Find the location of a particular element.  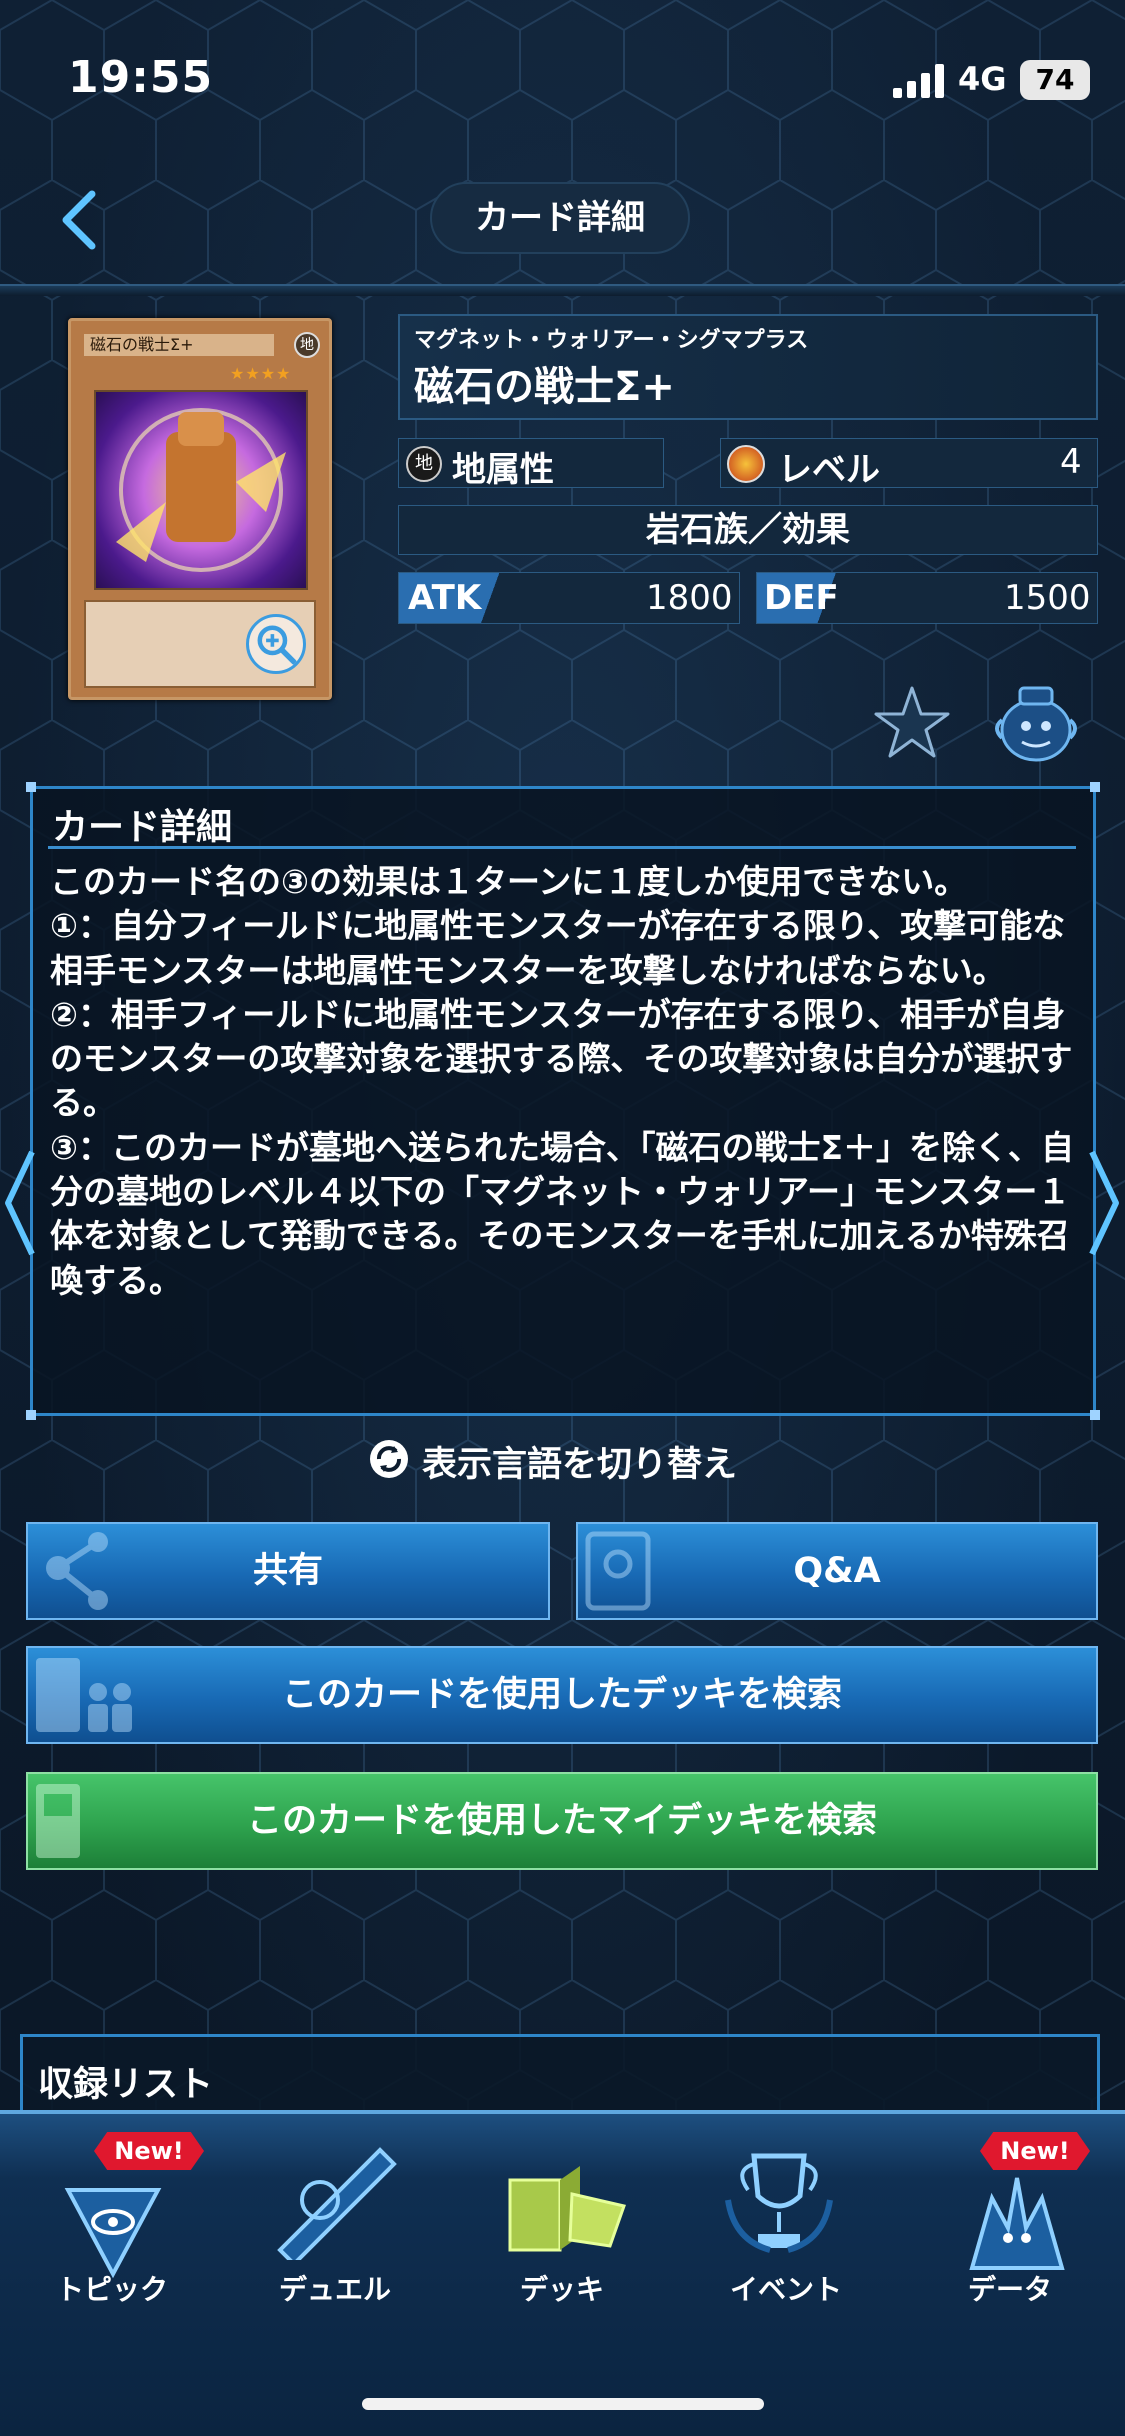

battery-indicator: 74 is located at coordinates (1055, 80).